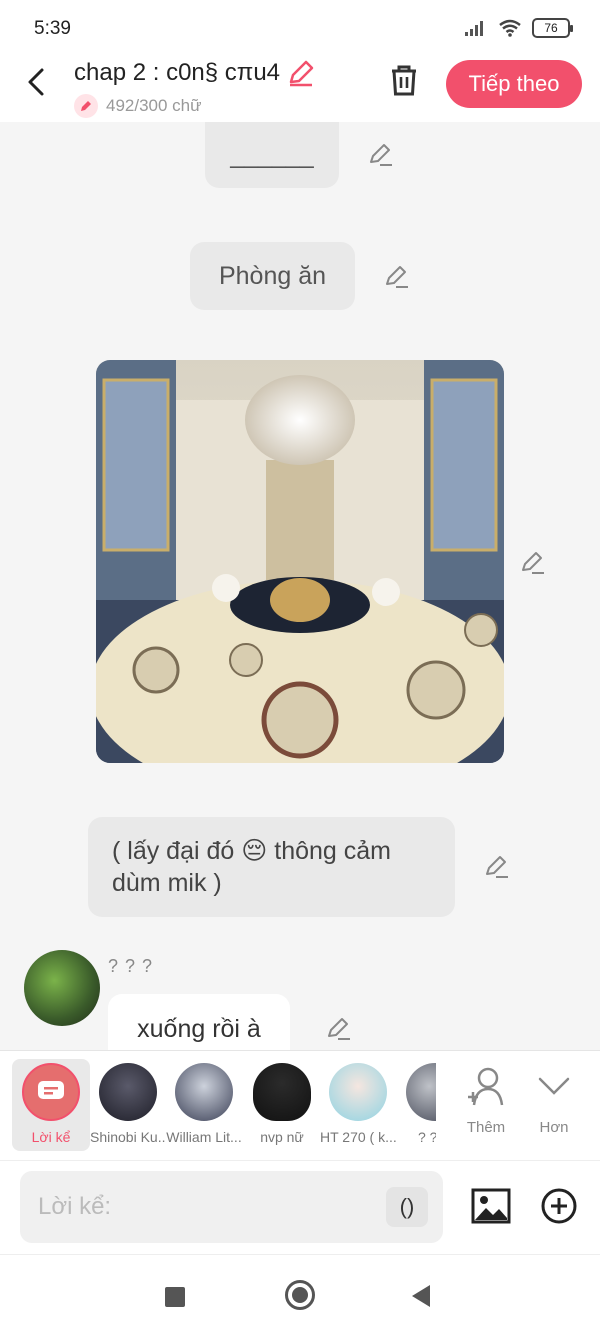 The width and height of the screenshot is (600, 1333). I want to click on next-button: Tiếp theo, so click(514, 84).